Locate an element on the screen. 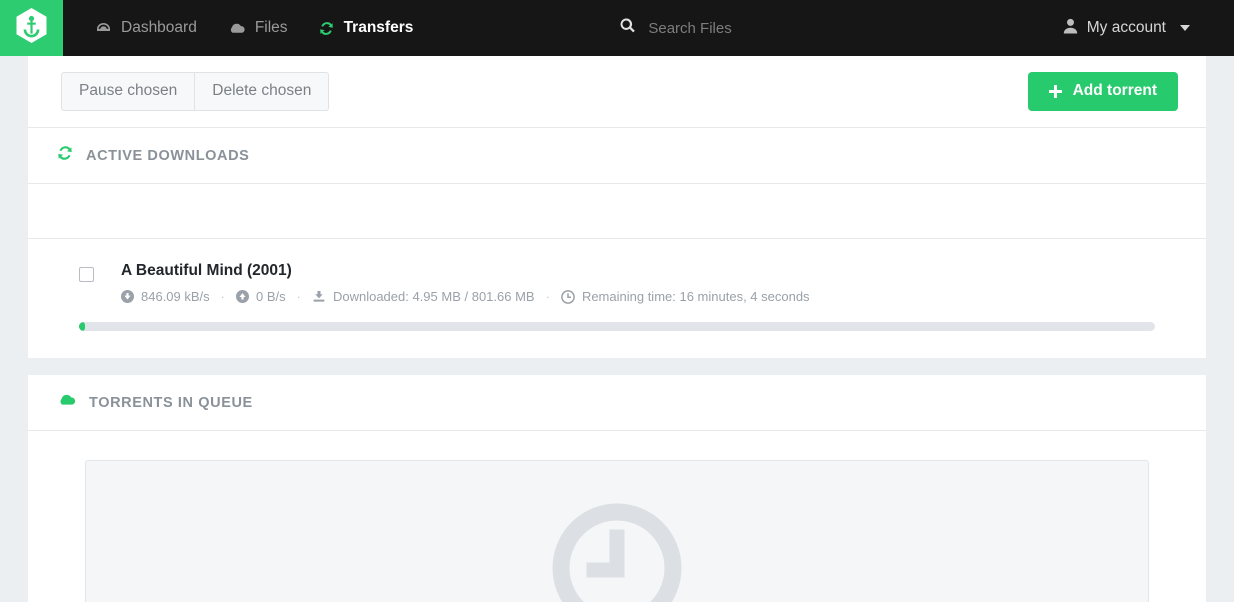 Image resolution: width=1234 pixels, height=602 pixels. add-torrent-label: Add torrent is located at coordinates (1114, 90).